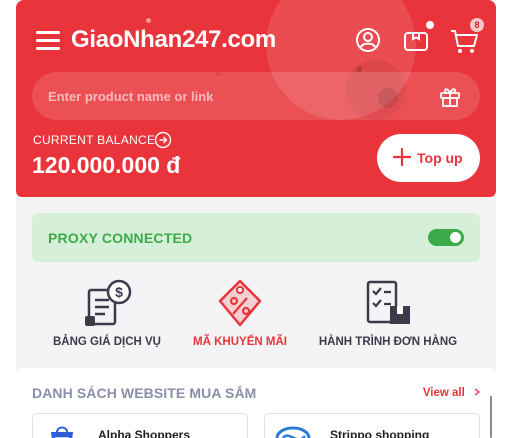  What do you see at coordinates (416, 41) in the screenshot?
I see `package-icon` at bounding box center [416, 41].